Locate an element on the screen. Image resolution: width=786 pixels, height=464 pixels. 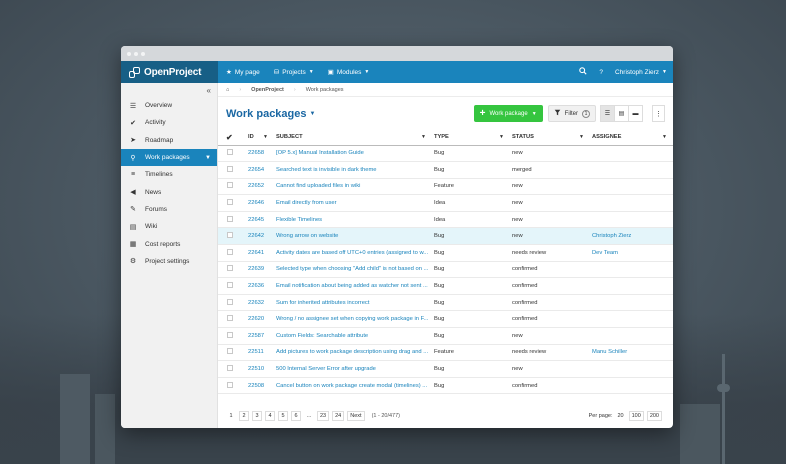
column-header-id: ID ▼ is located at coordinates (260, 138).